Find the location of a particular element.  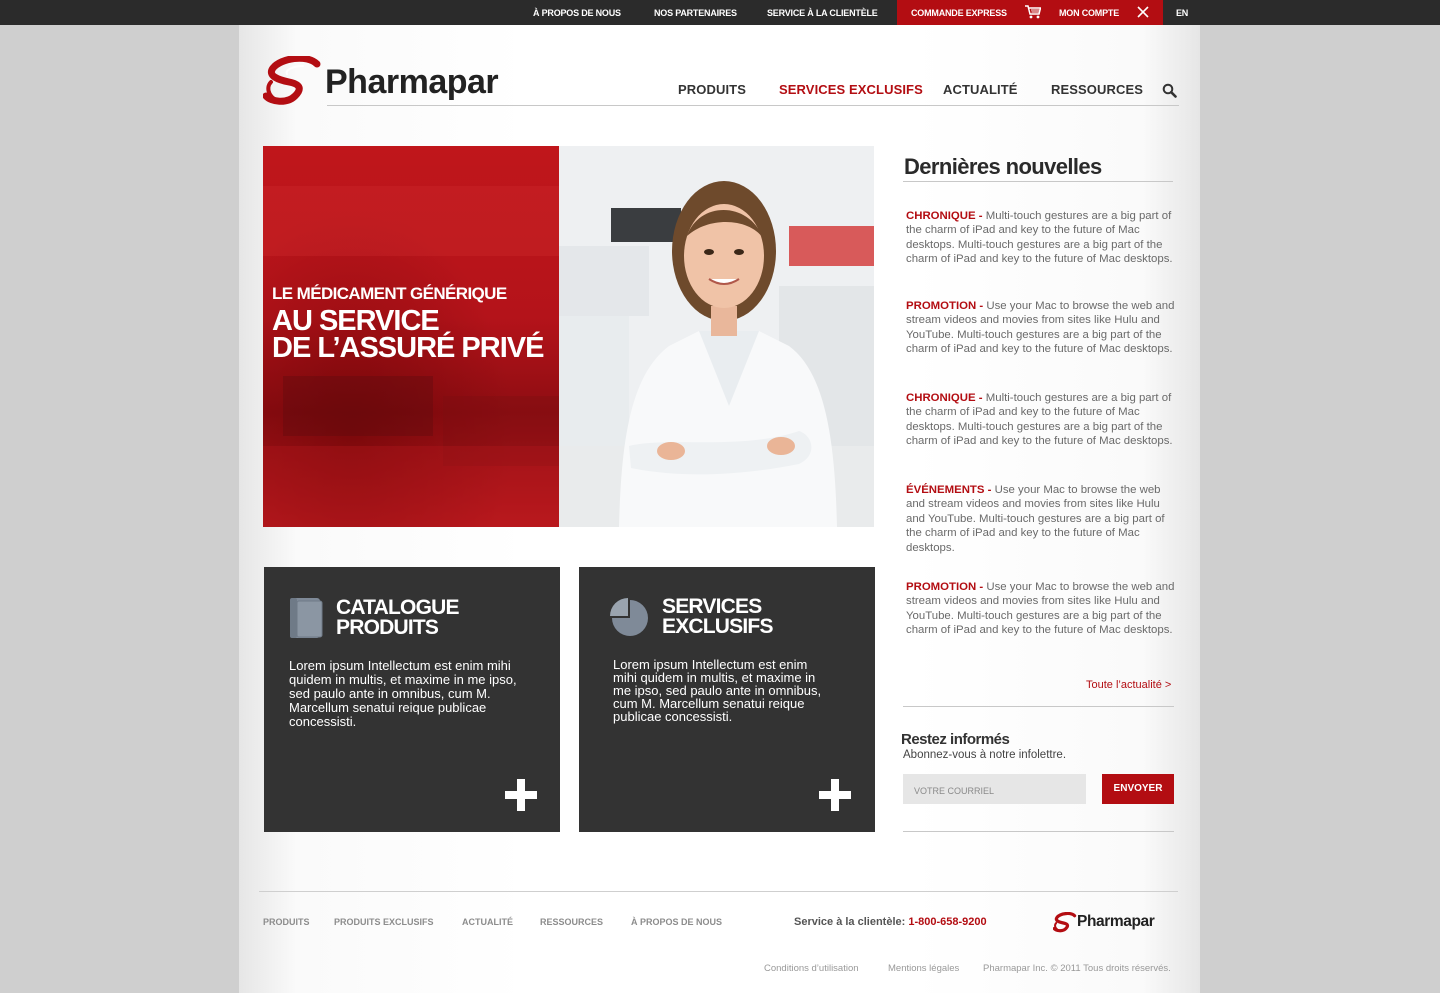

feature-title-line-1: SERVICES is located at coordinates (712, 606).